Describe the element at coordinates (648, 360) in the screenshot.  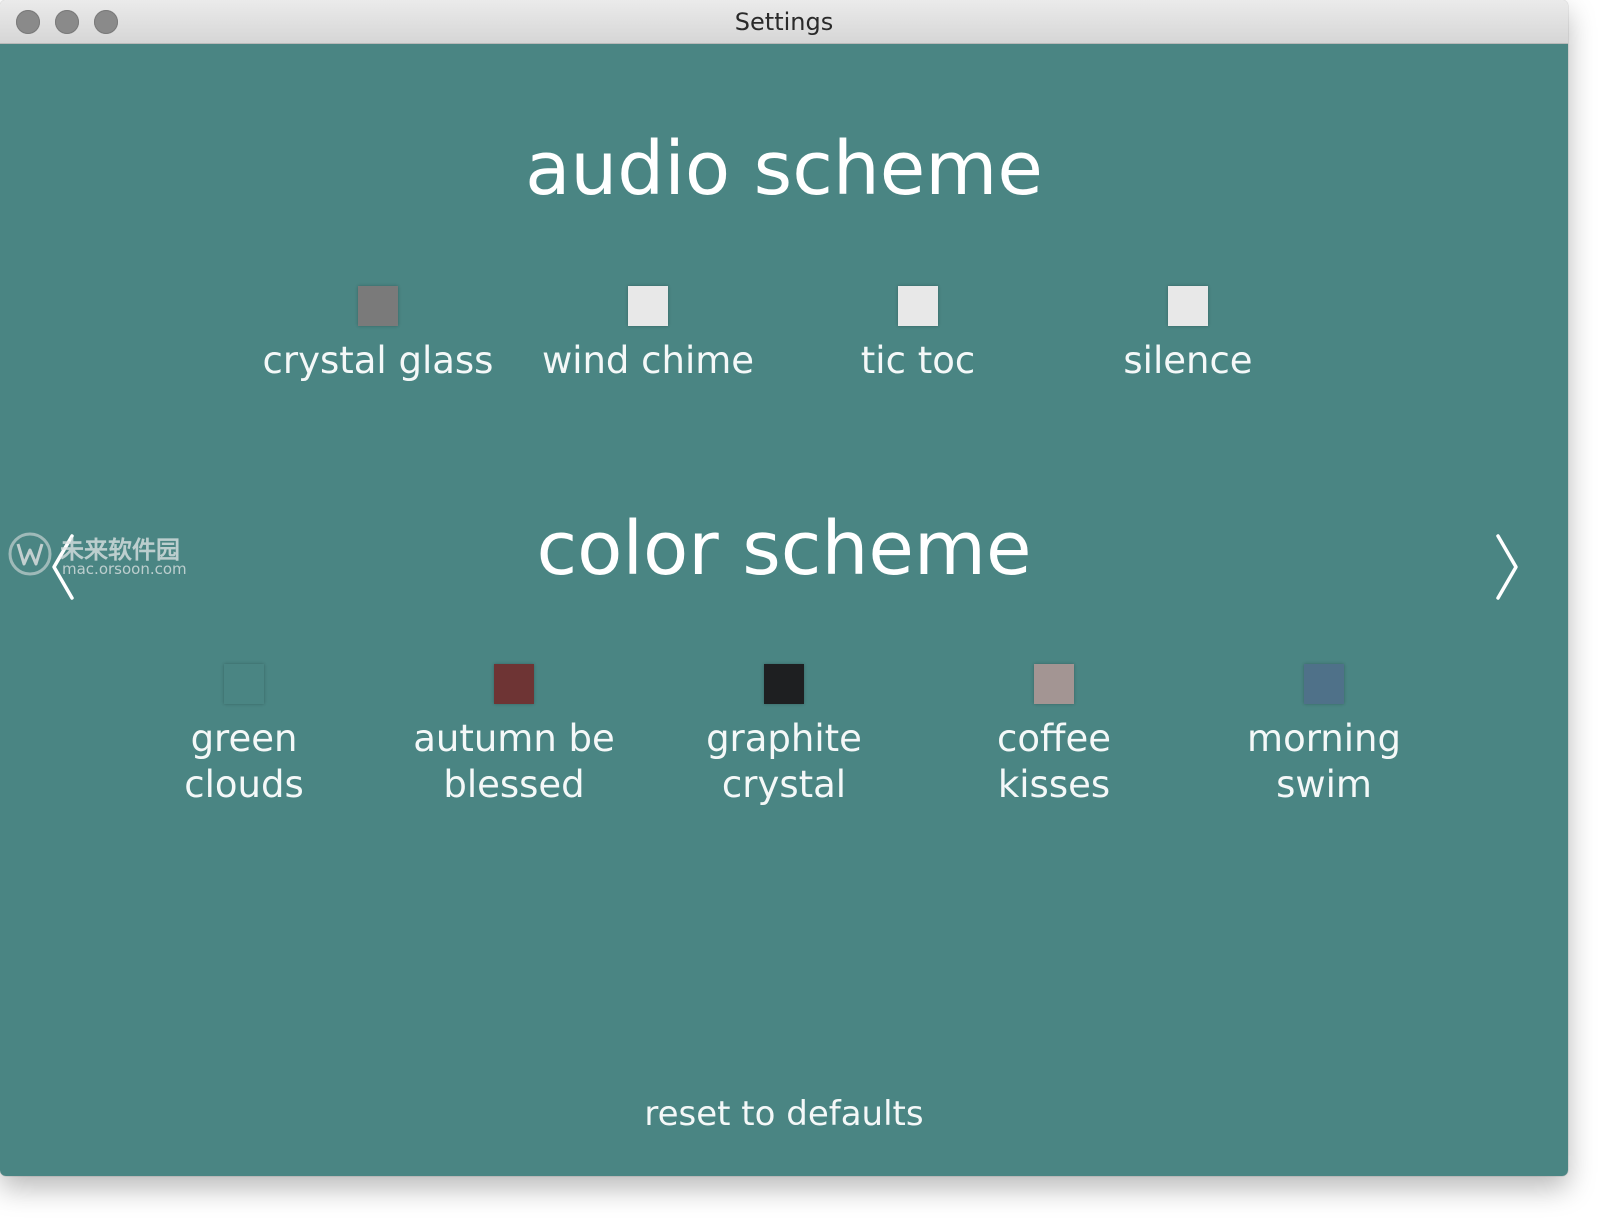
I see `audio-option-label: wind chime` at that location.